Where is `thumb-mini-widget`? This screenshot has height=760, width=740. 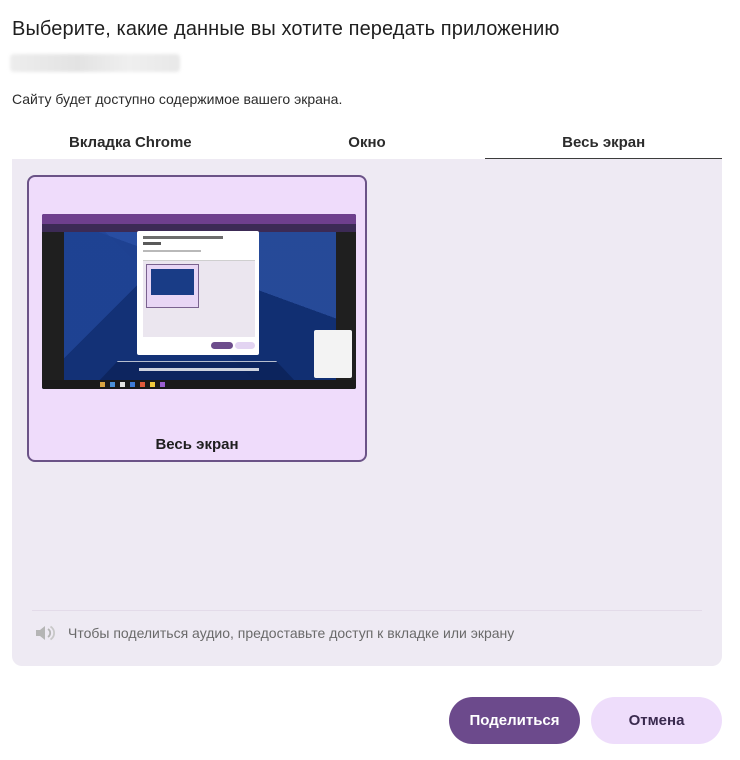
thumb-mini-widget is located at coordinates (333, 354).